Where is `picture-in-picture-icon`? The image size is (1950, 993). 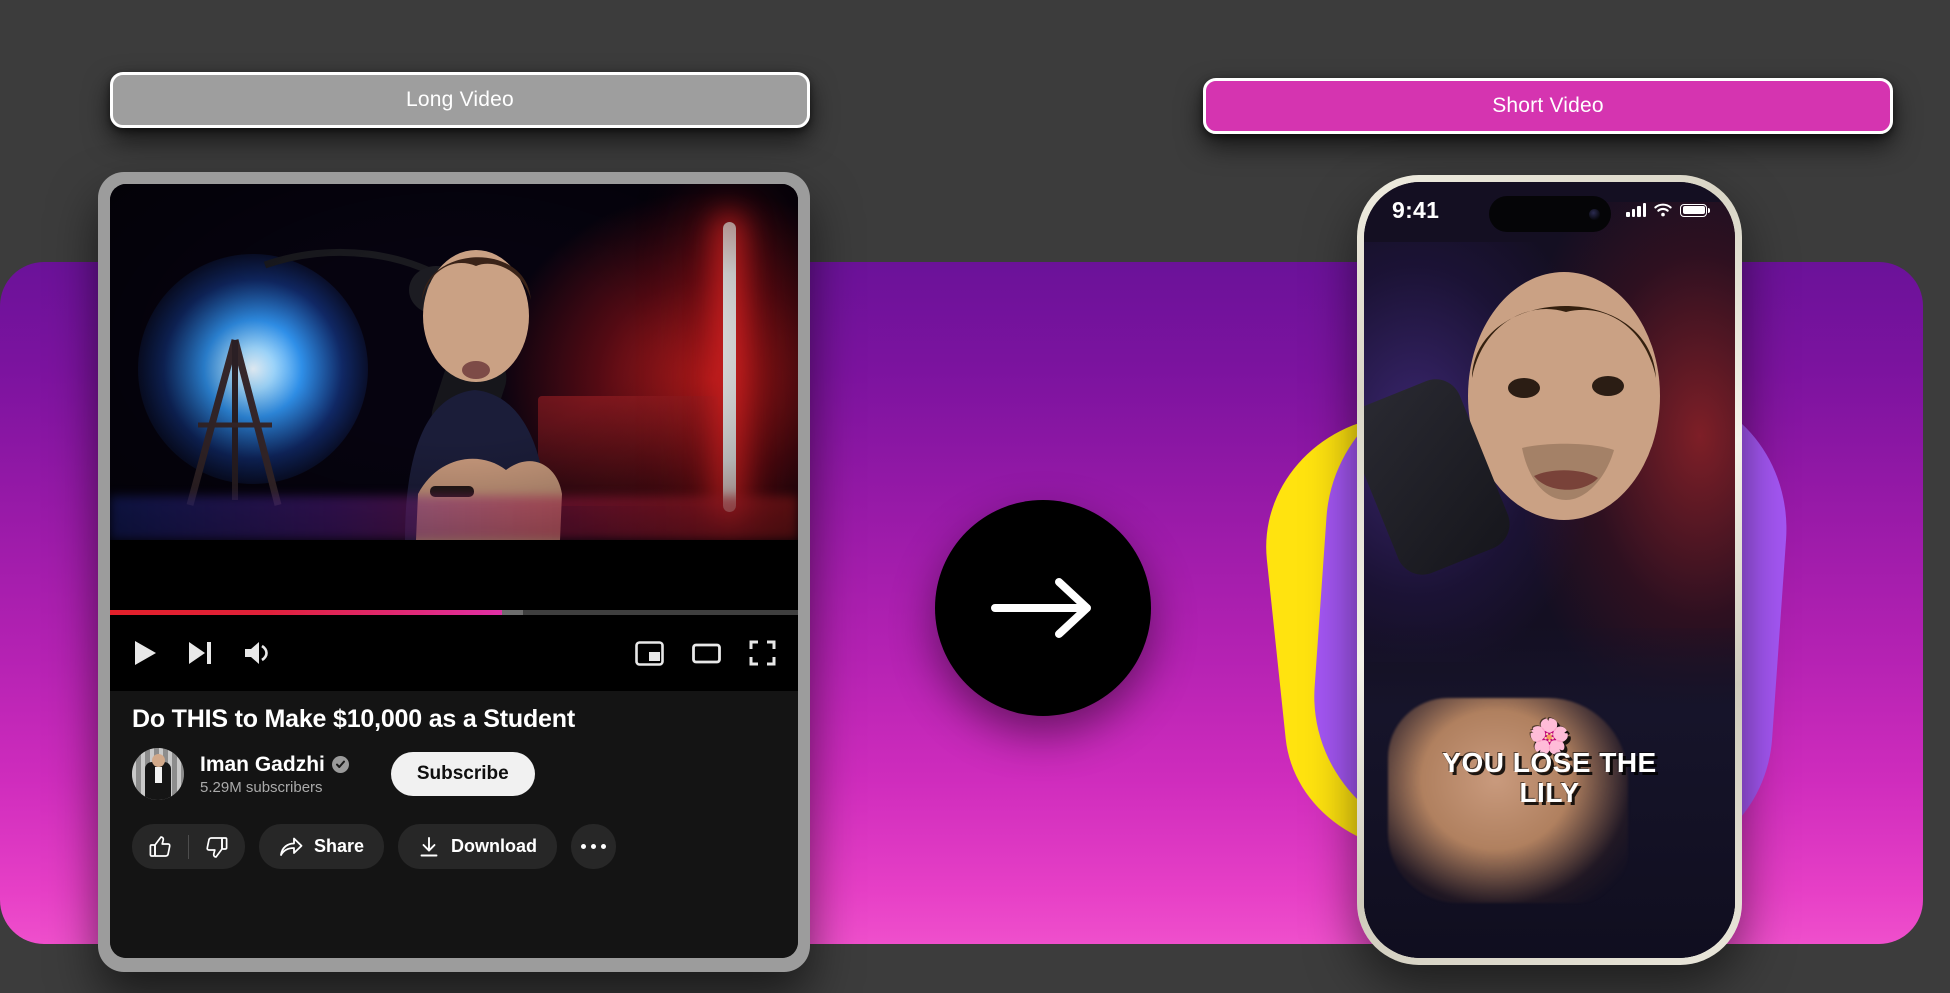 picture-in-picture-icon is located at coordinates (649, 653).